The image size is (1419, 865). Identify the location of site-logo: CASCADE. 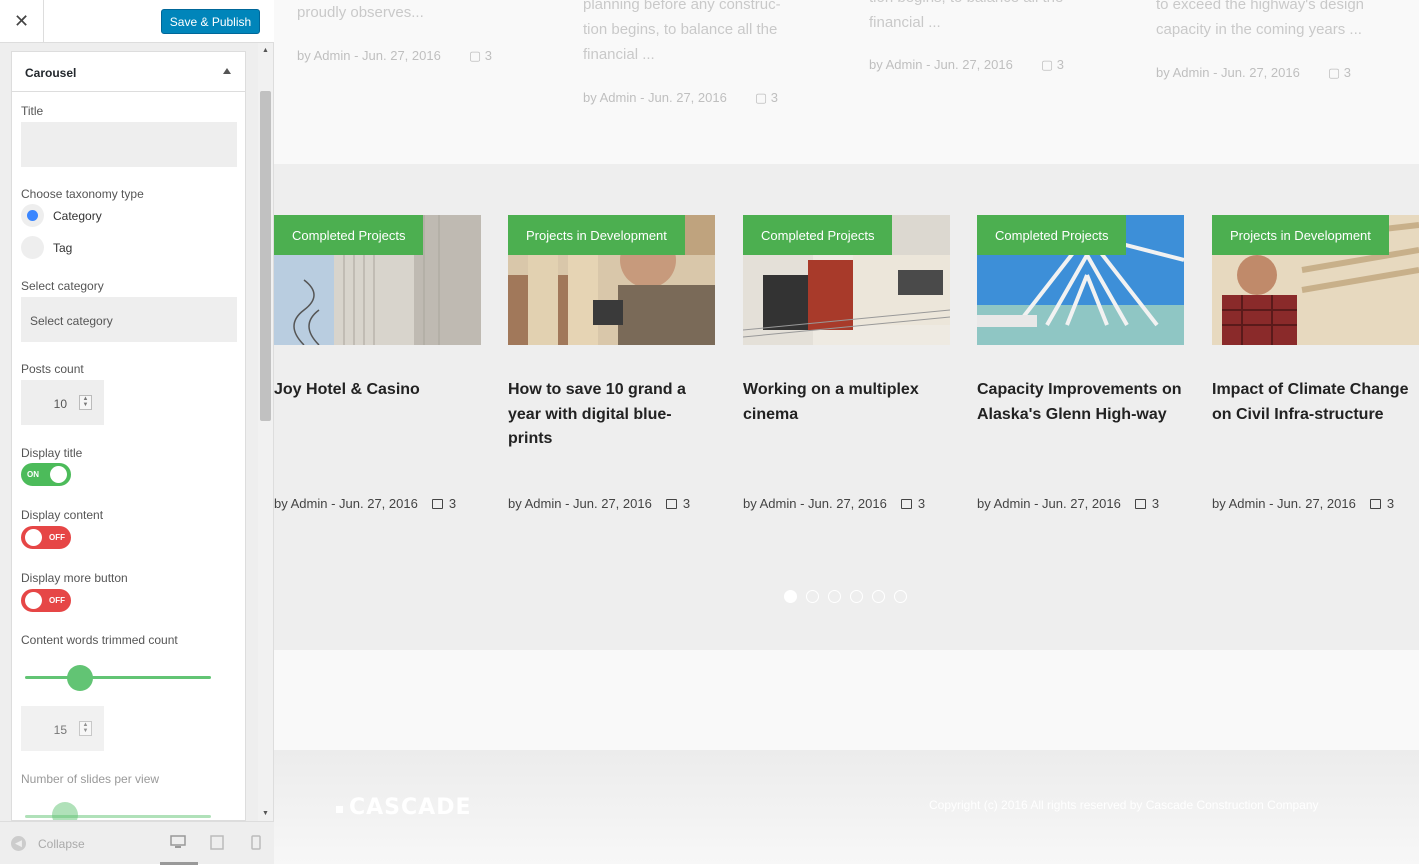
(403, 807).